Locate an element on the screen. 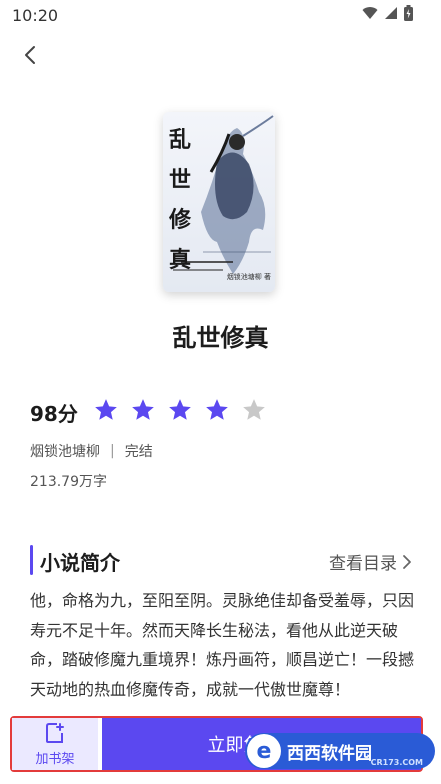  author-name: 烟锁池塘柳 is located at coordinates (65, 451).